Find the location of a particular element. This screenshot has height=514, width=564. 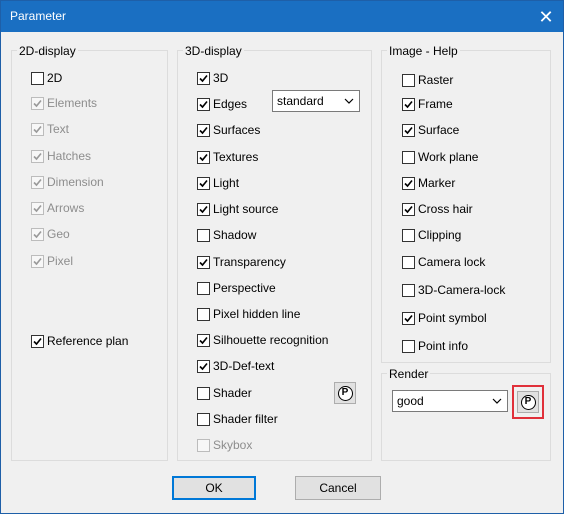

checkbox-arrows: Arrows is located at coordinates (57, 208).